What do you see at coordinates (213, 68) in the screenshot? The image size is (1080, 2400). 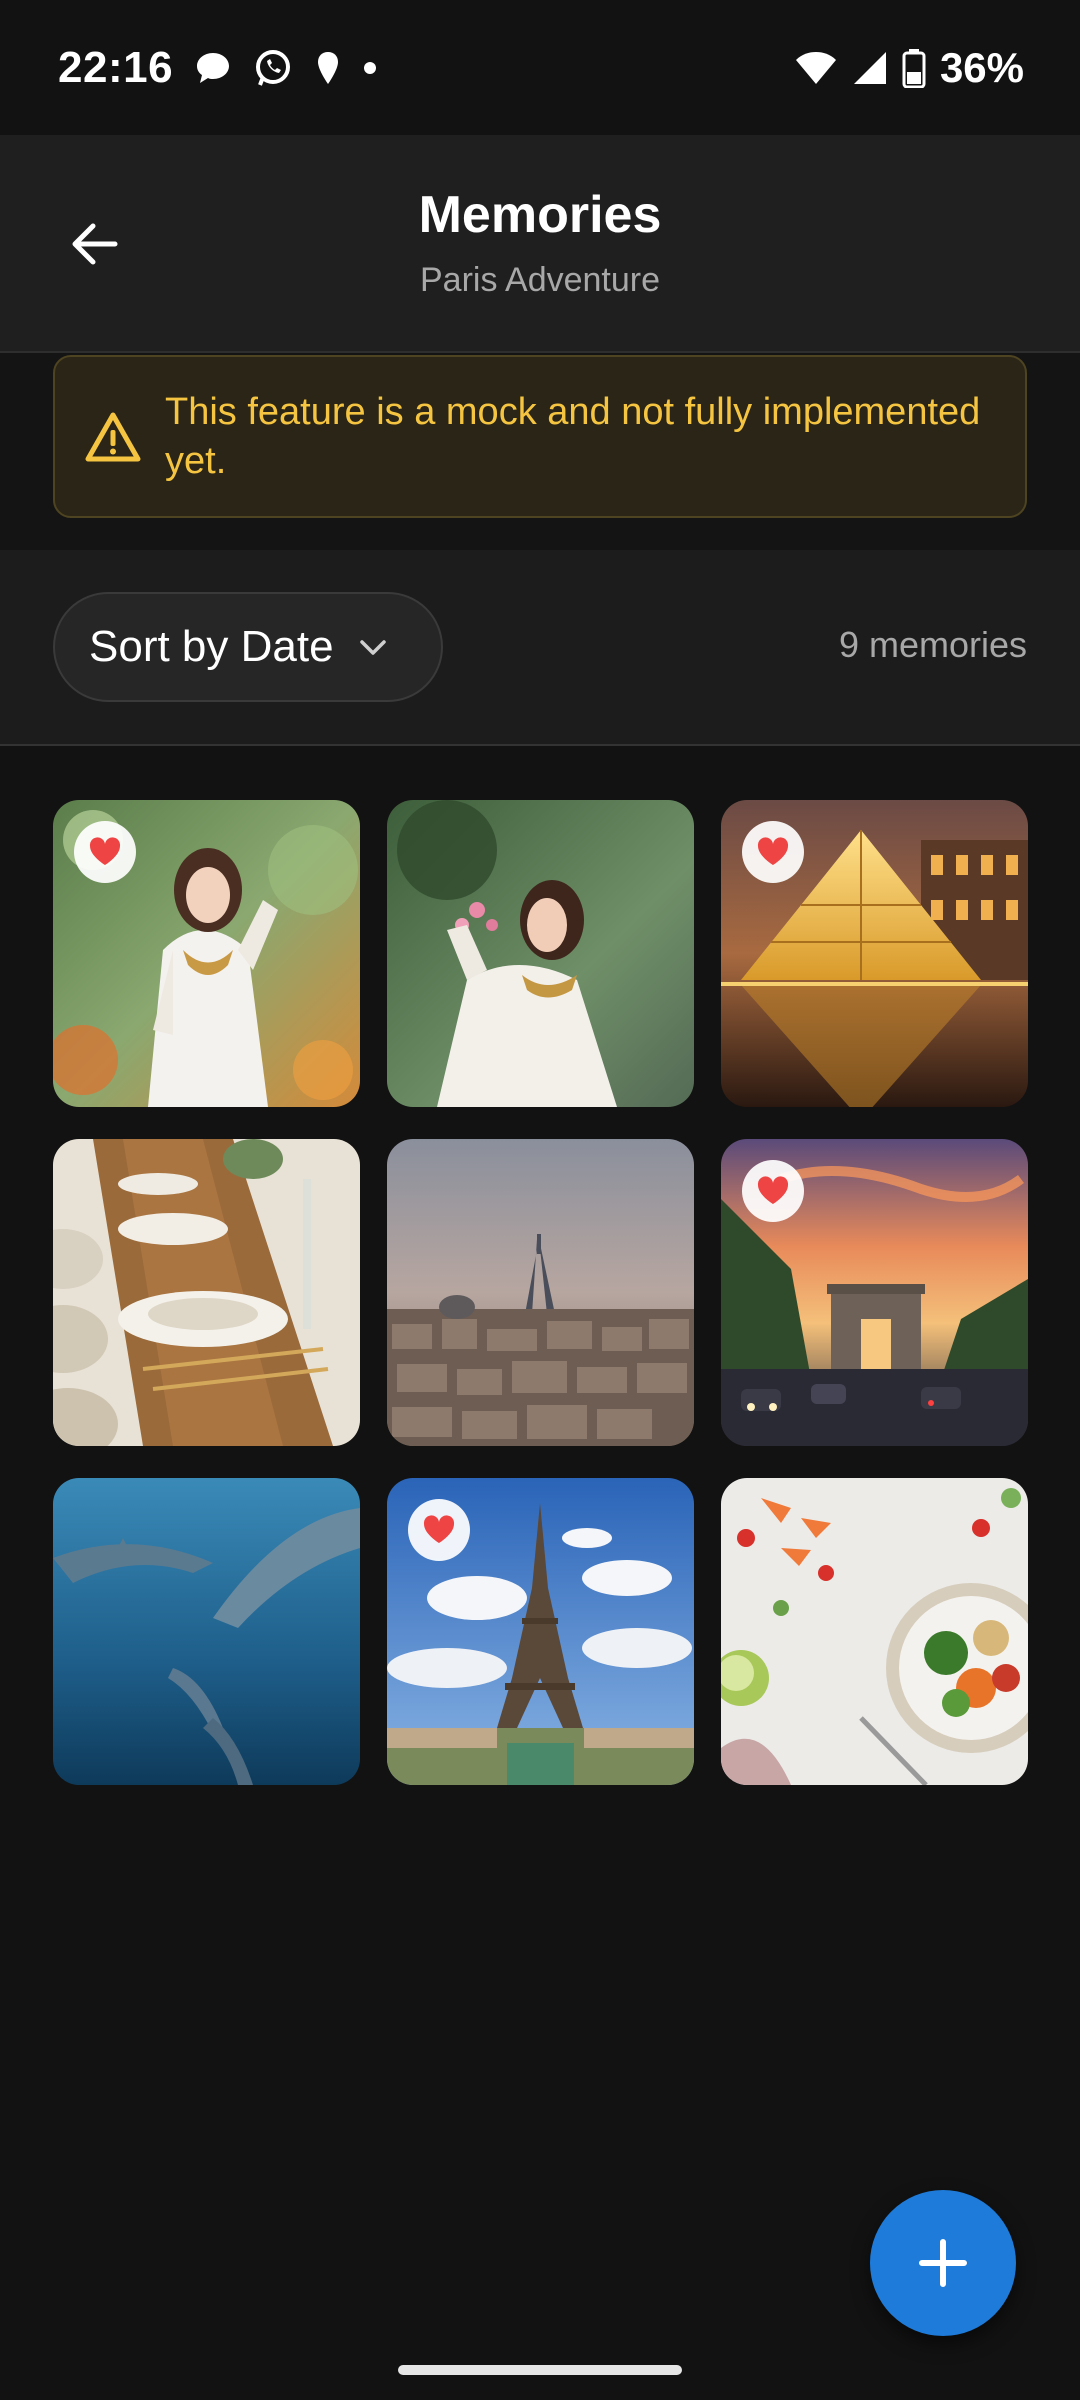 I see `chat-bubble-icon` at bounding box center [213, 68].